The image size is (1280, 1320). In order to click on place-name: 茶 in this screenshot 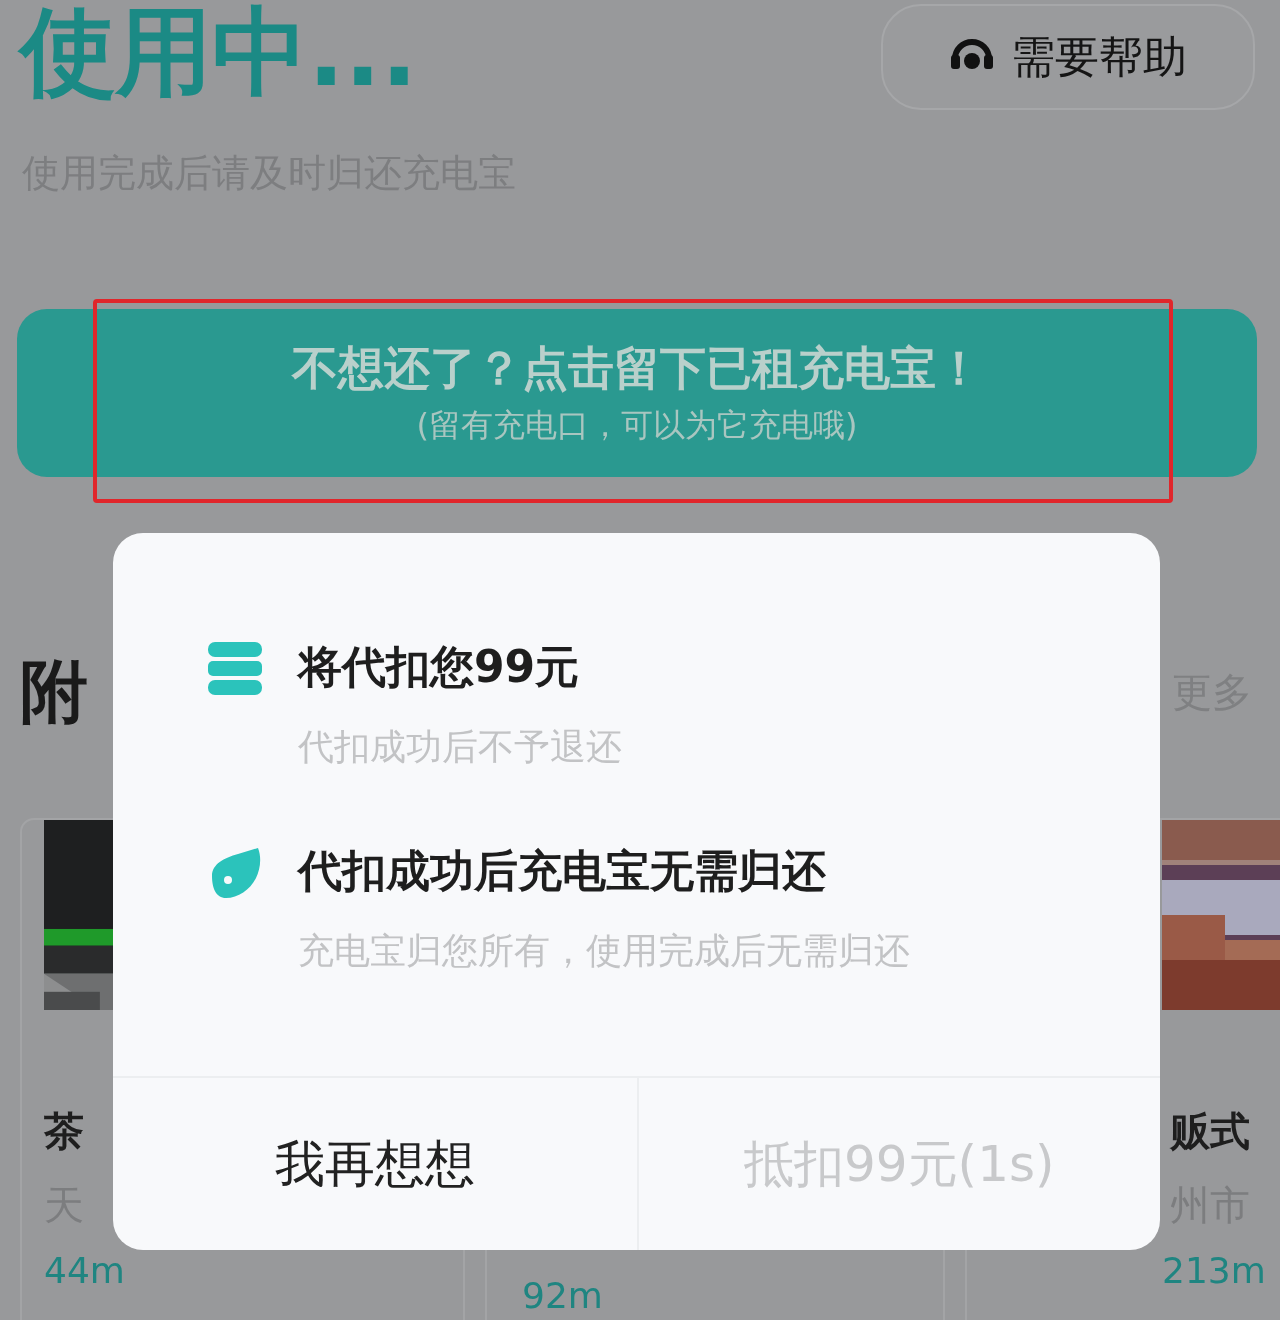, I will do `click(64, 1131)`.